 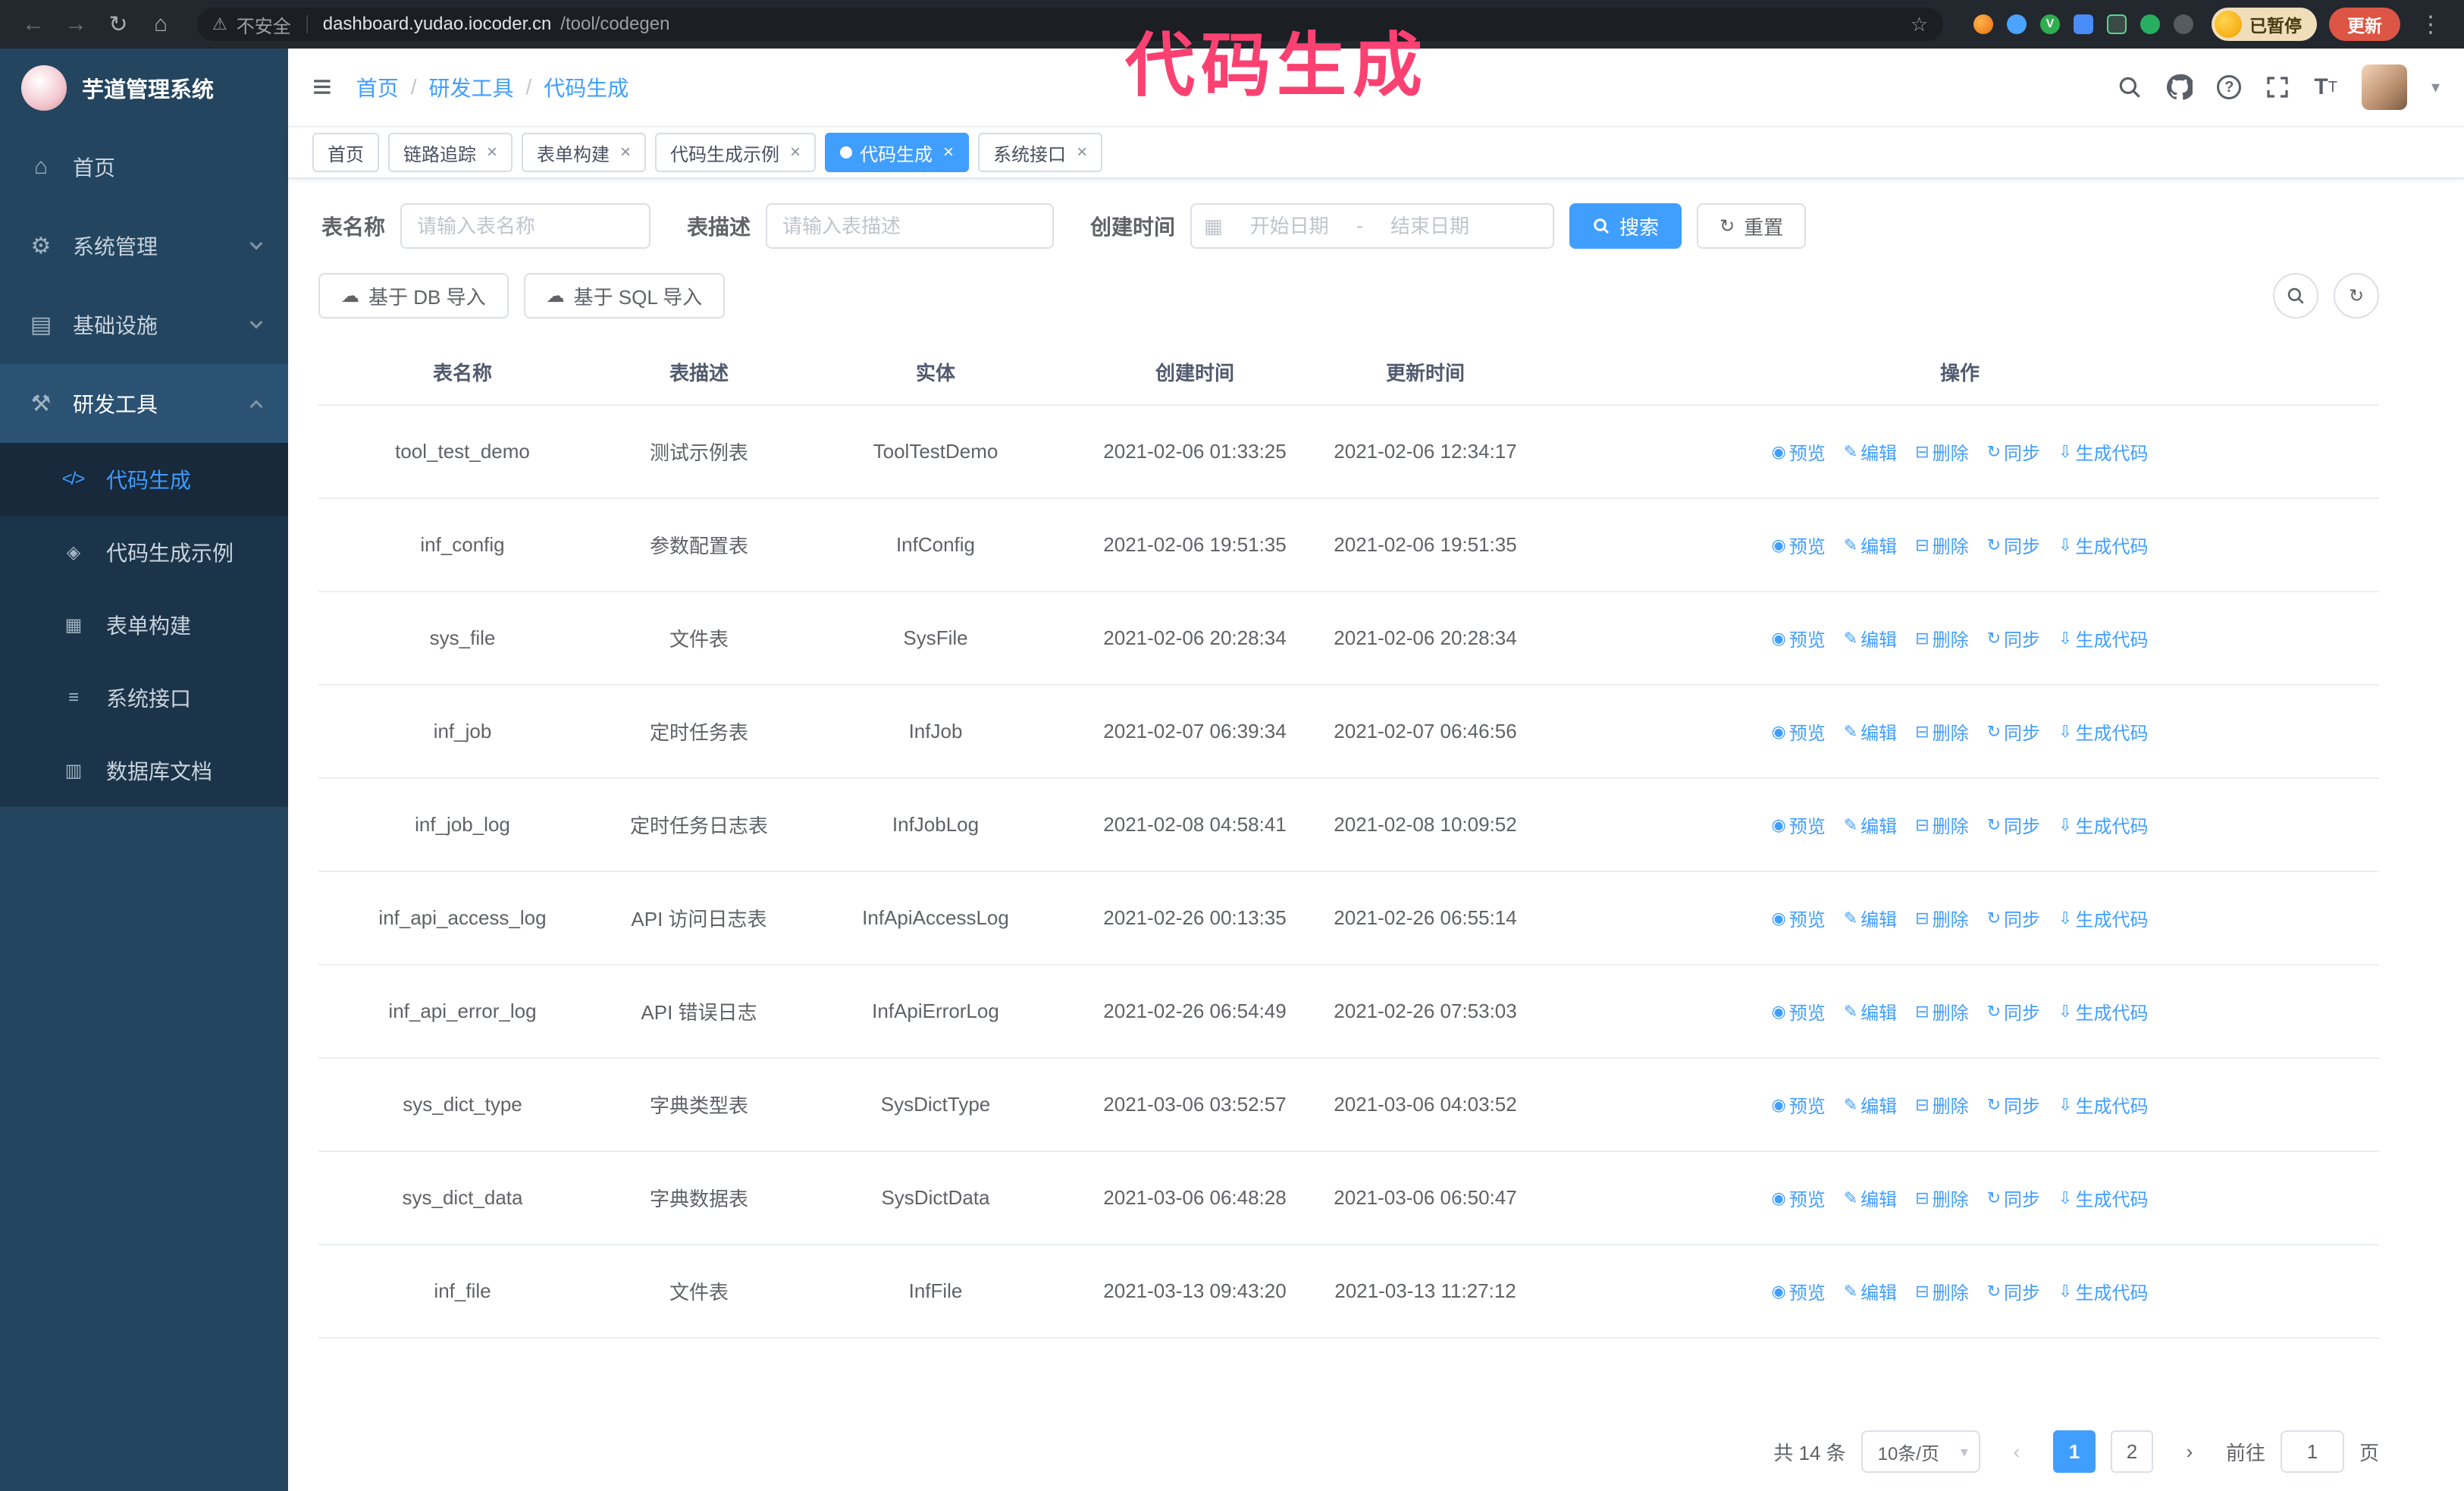 What do you see at coordinates (118, 24) in the screenshot?
I see `reload-button: ↻` at bounding box center [118, 24].